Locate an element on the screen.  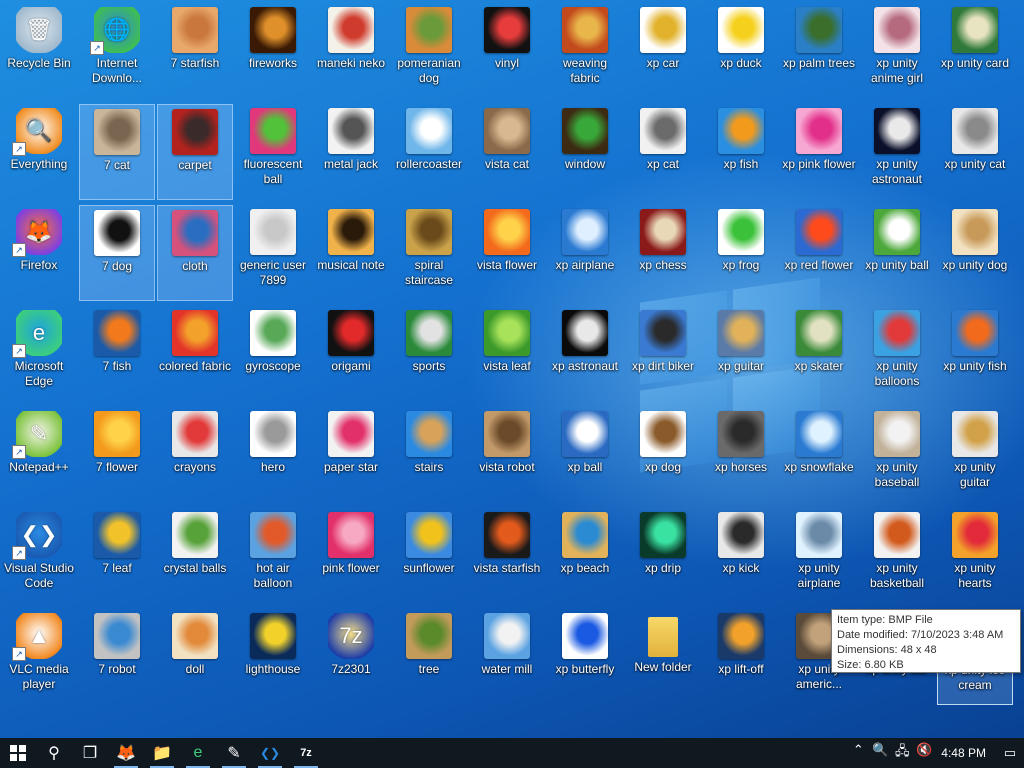
desktop-icon: 🗑 Recycle Bin is located at coordinates (39, 51).